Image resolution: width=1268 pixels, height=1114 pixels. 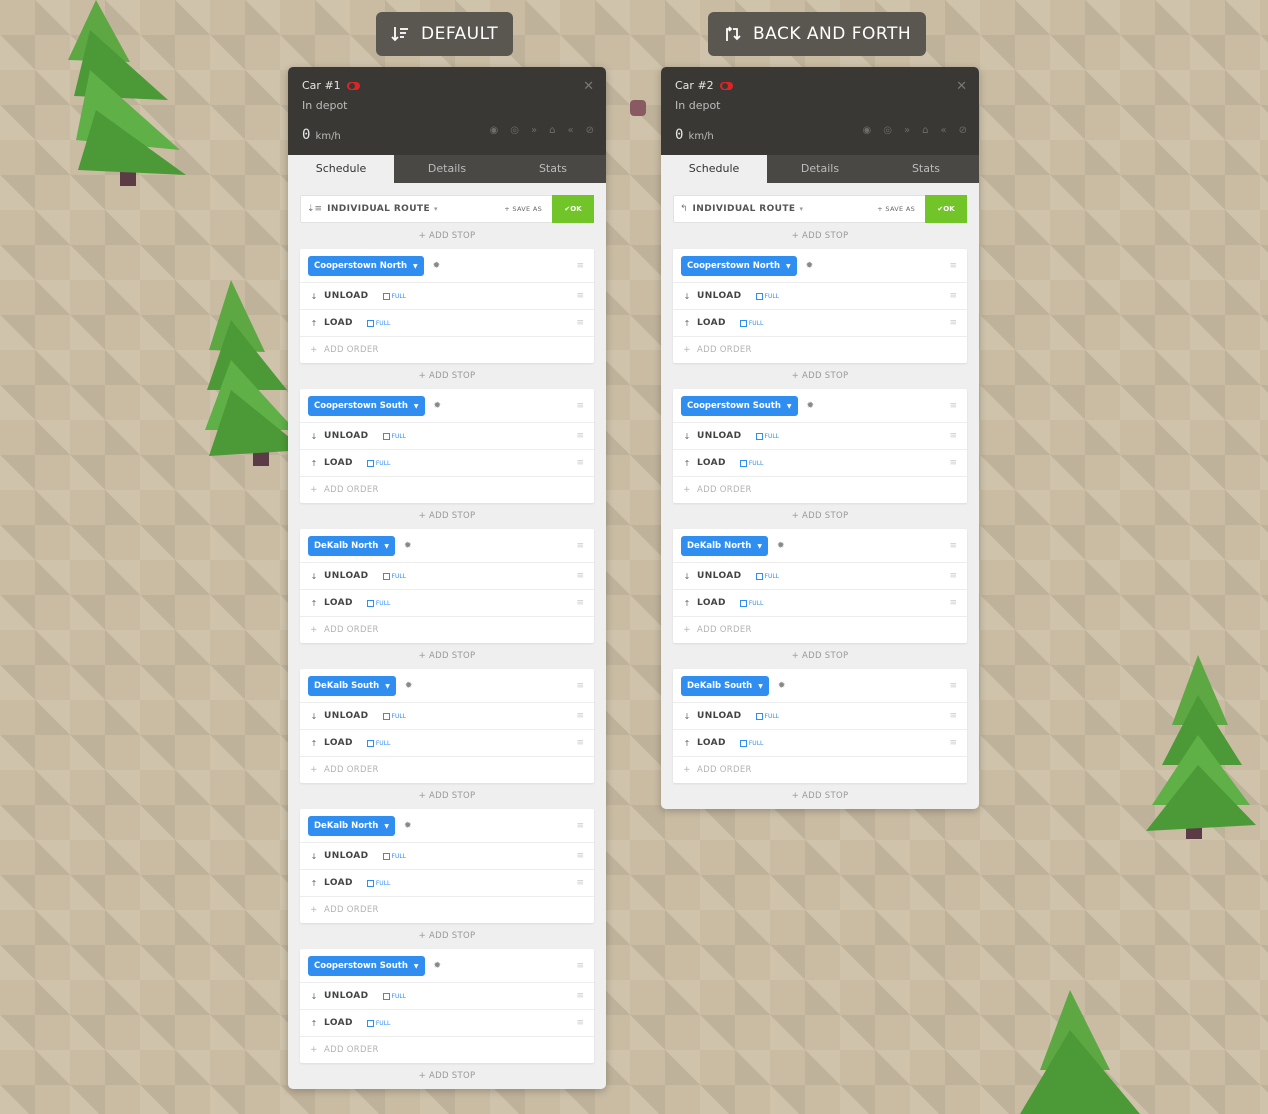 What do you see at coordinates (523, 209) in the screenshot?
I see `save-as-button: + SAVE AS` at bounding box center [523, 209].